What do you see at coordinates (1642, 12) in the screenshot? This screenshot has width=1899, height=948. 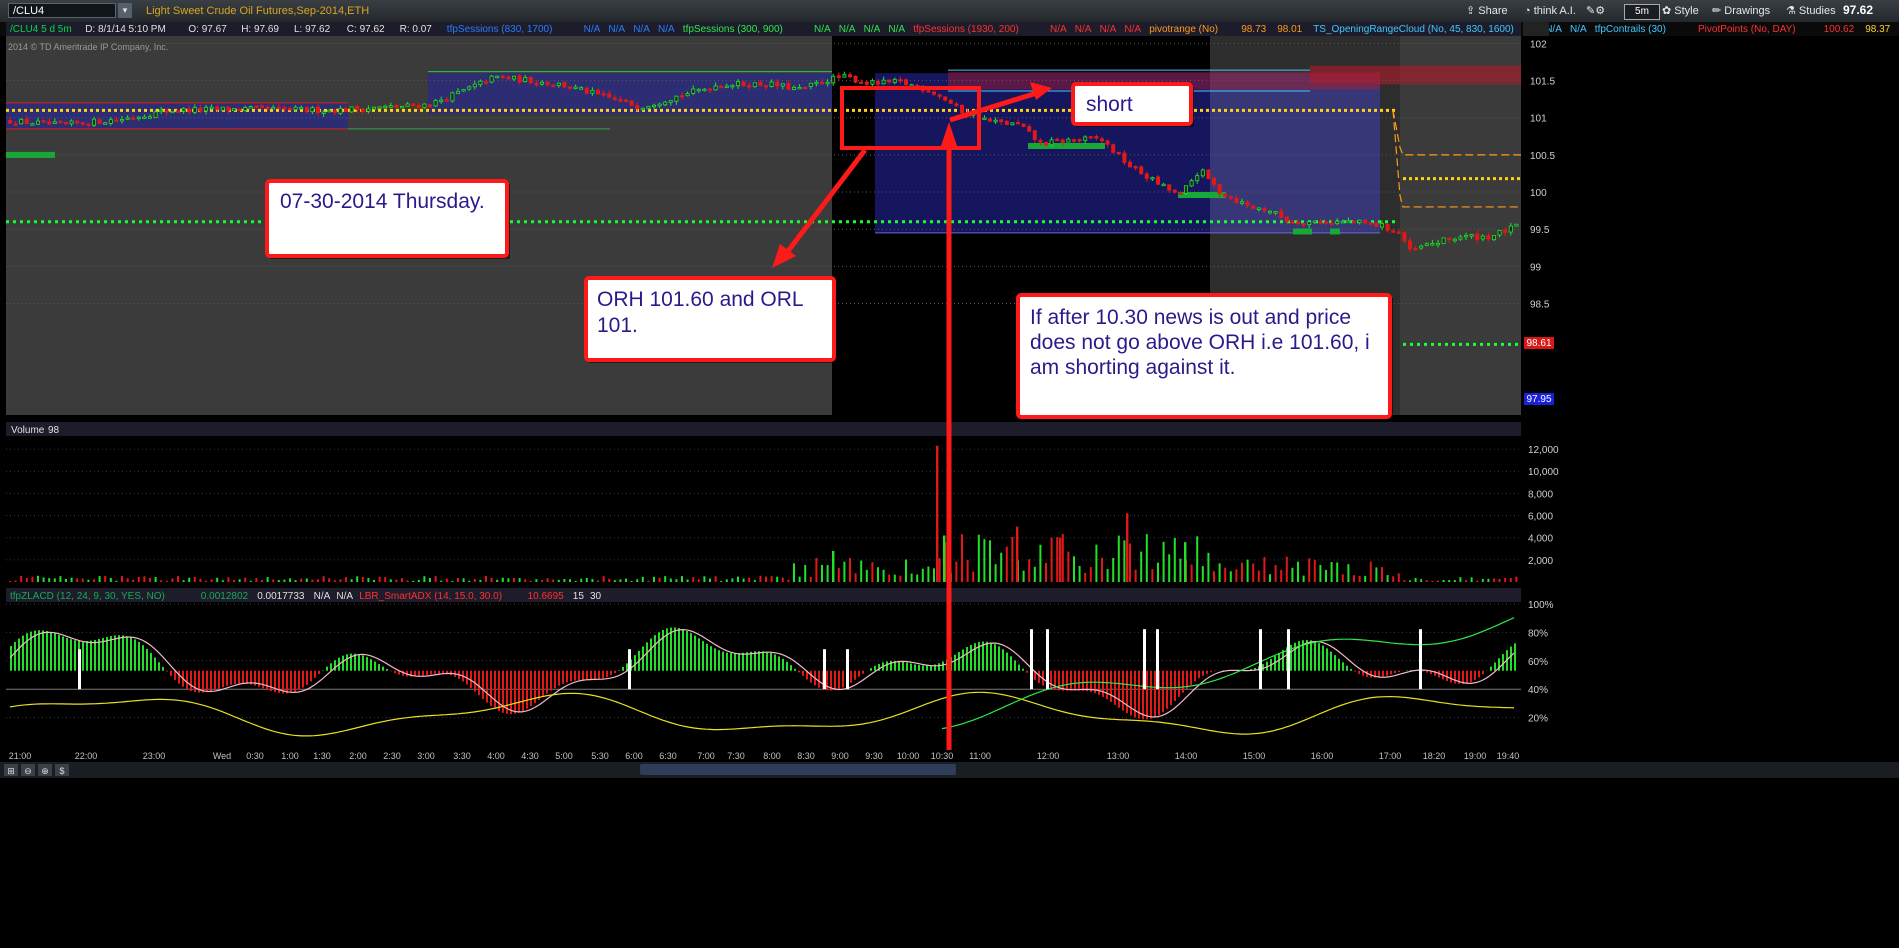 I see `aggregation-selector: 5m` at bounding box center [1642, 12].